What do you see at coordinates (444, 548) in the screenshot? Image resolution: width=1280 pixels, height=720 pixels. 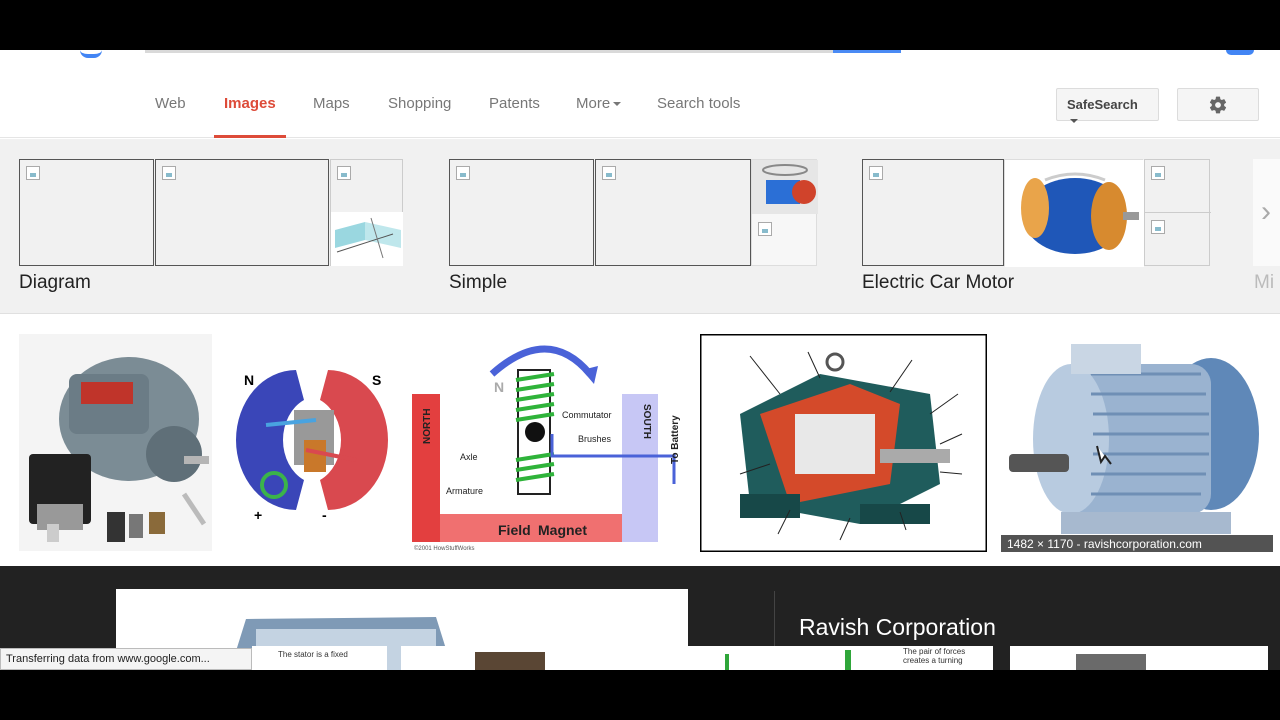 I see `diagram-credit: ©2001 HowStuffWorks` at bounding box center [444, 548].